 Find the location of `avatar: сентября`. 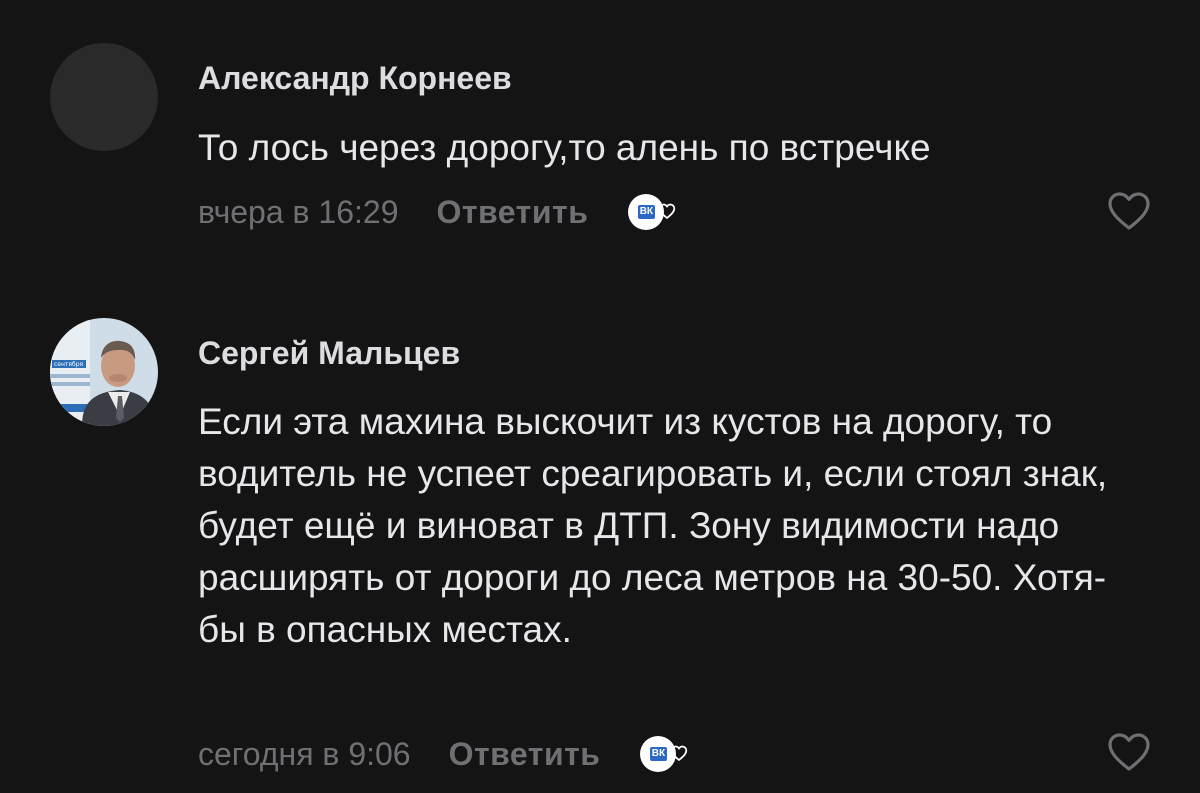

avatar: сентября is located at coordinates (104, 372).